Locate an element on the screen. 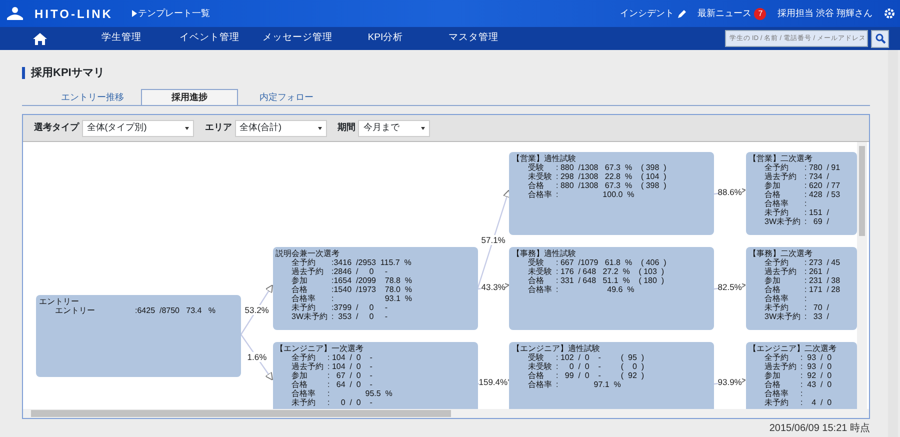 The width and height of the screenshot is (900, 437). pencil-icon is located at coordinates (681, 13).